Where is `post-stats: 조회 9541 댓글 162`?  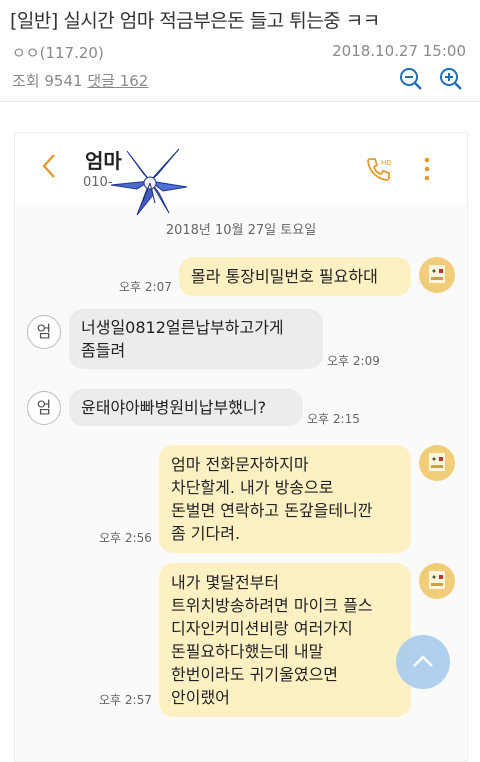
post-stats: 조회 9541 댓글 162 is located at coordinates (80, 80).